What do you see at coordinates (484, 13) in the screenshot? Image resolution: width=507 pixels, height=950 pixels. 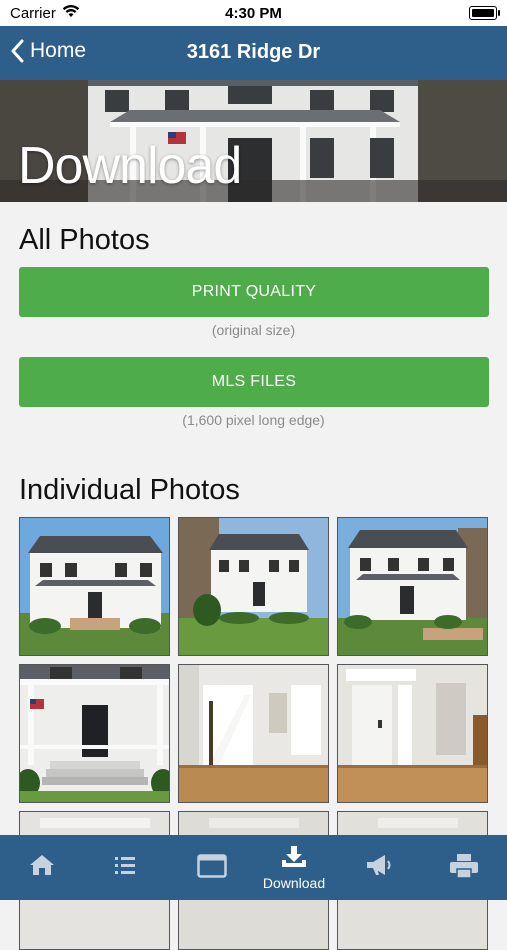 I see `battery-icon` at bounding box center [484, 13].